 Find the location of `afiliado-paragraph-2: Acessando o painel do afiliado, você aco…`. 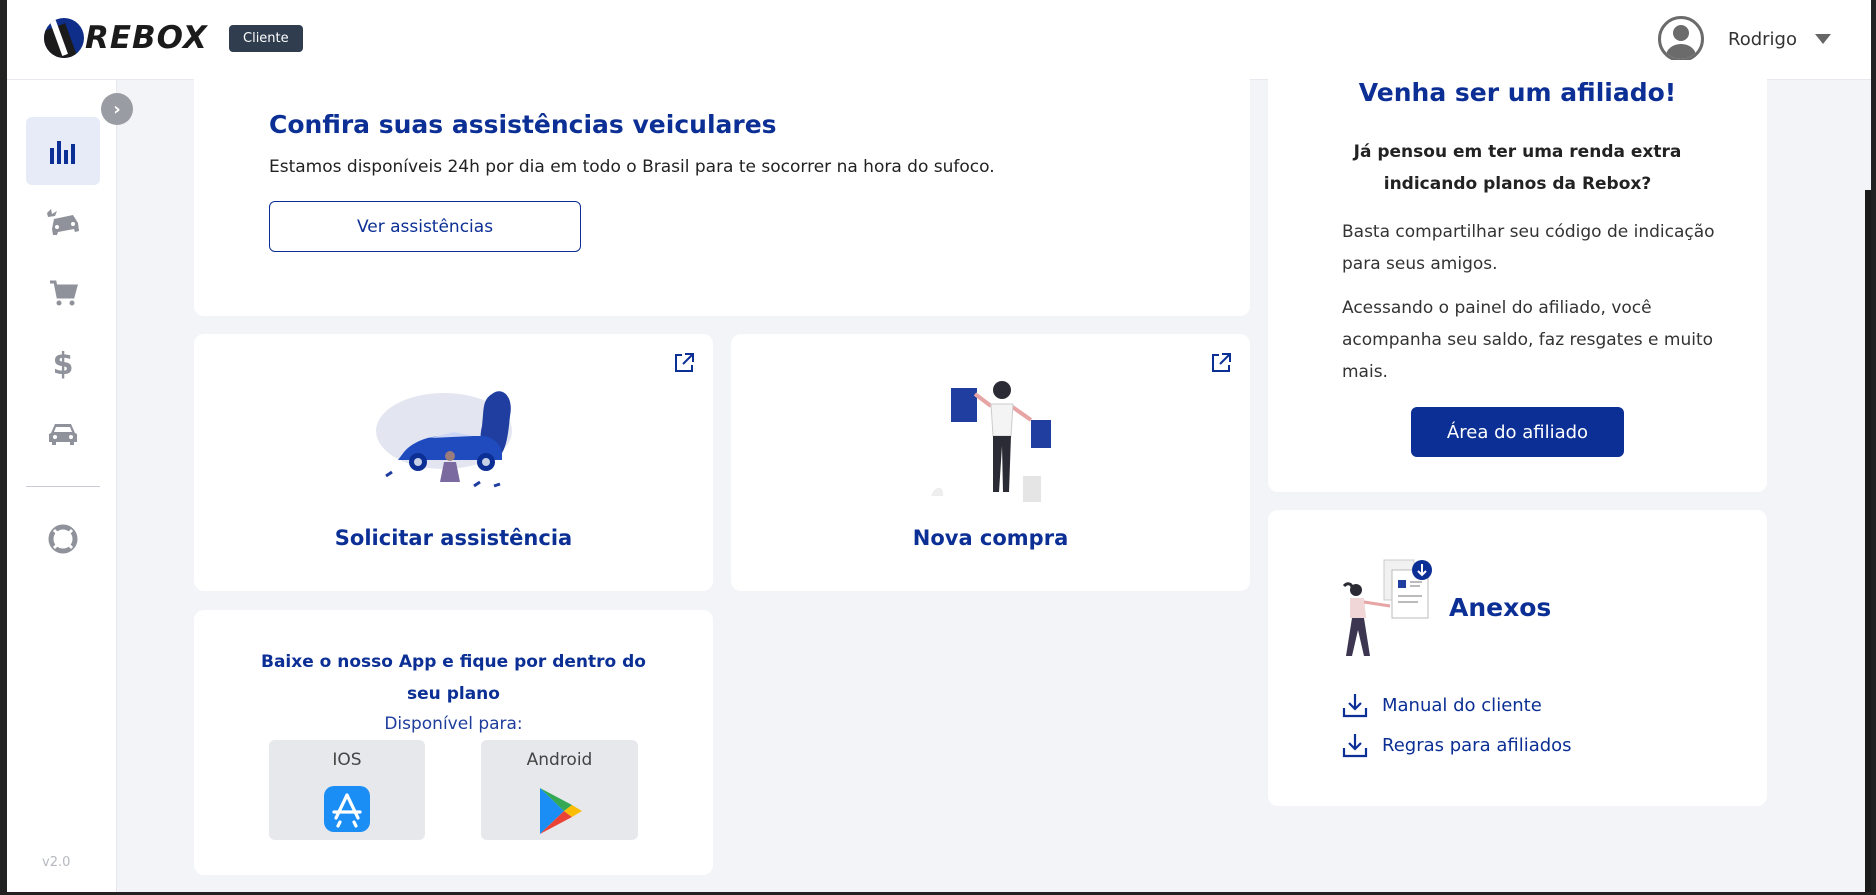

afiliado-paragraph-2: Acessando o painel do afiliado, você aco… is located at coordinates (1528, 340).